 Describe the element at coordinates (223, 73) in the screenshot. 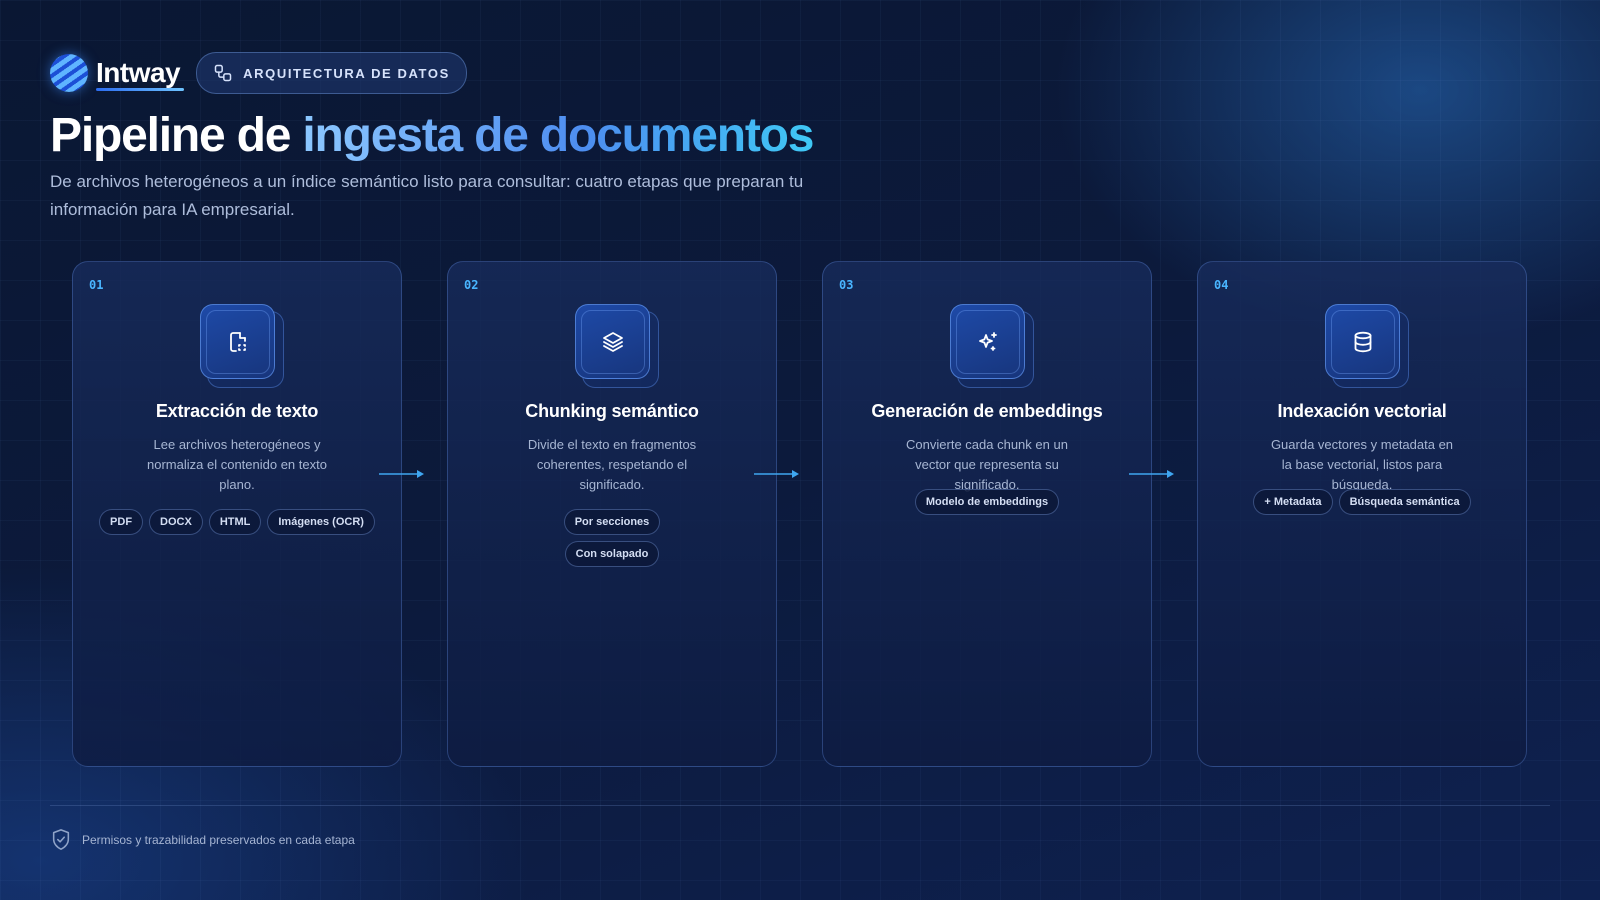

I see `workflow-icon` at that location.